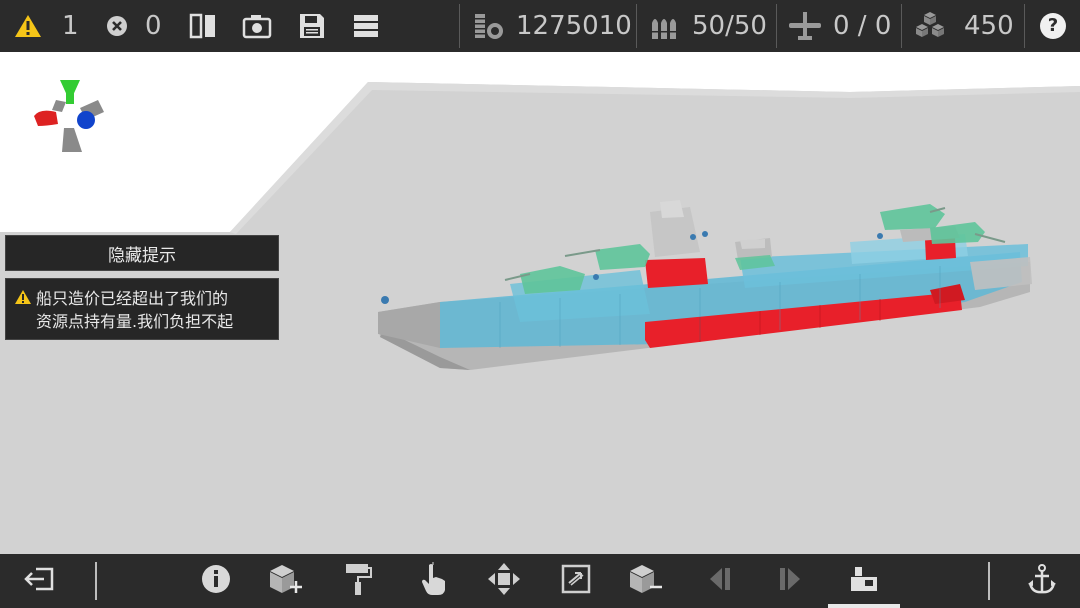  What do you see at coordinates (805, 26) in the screenshot?
I see `plane-icon` at bounding box center [805, 26].